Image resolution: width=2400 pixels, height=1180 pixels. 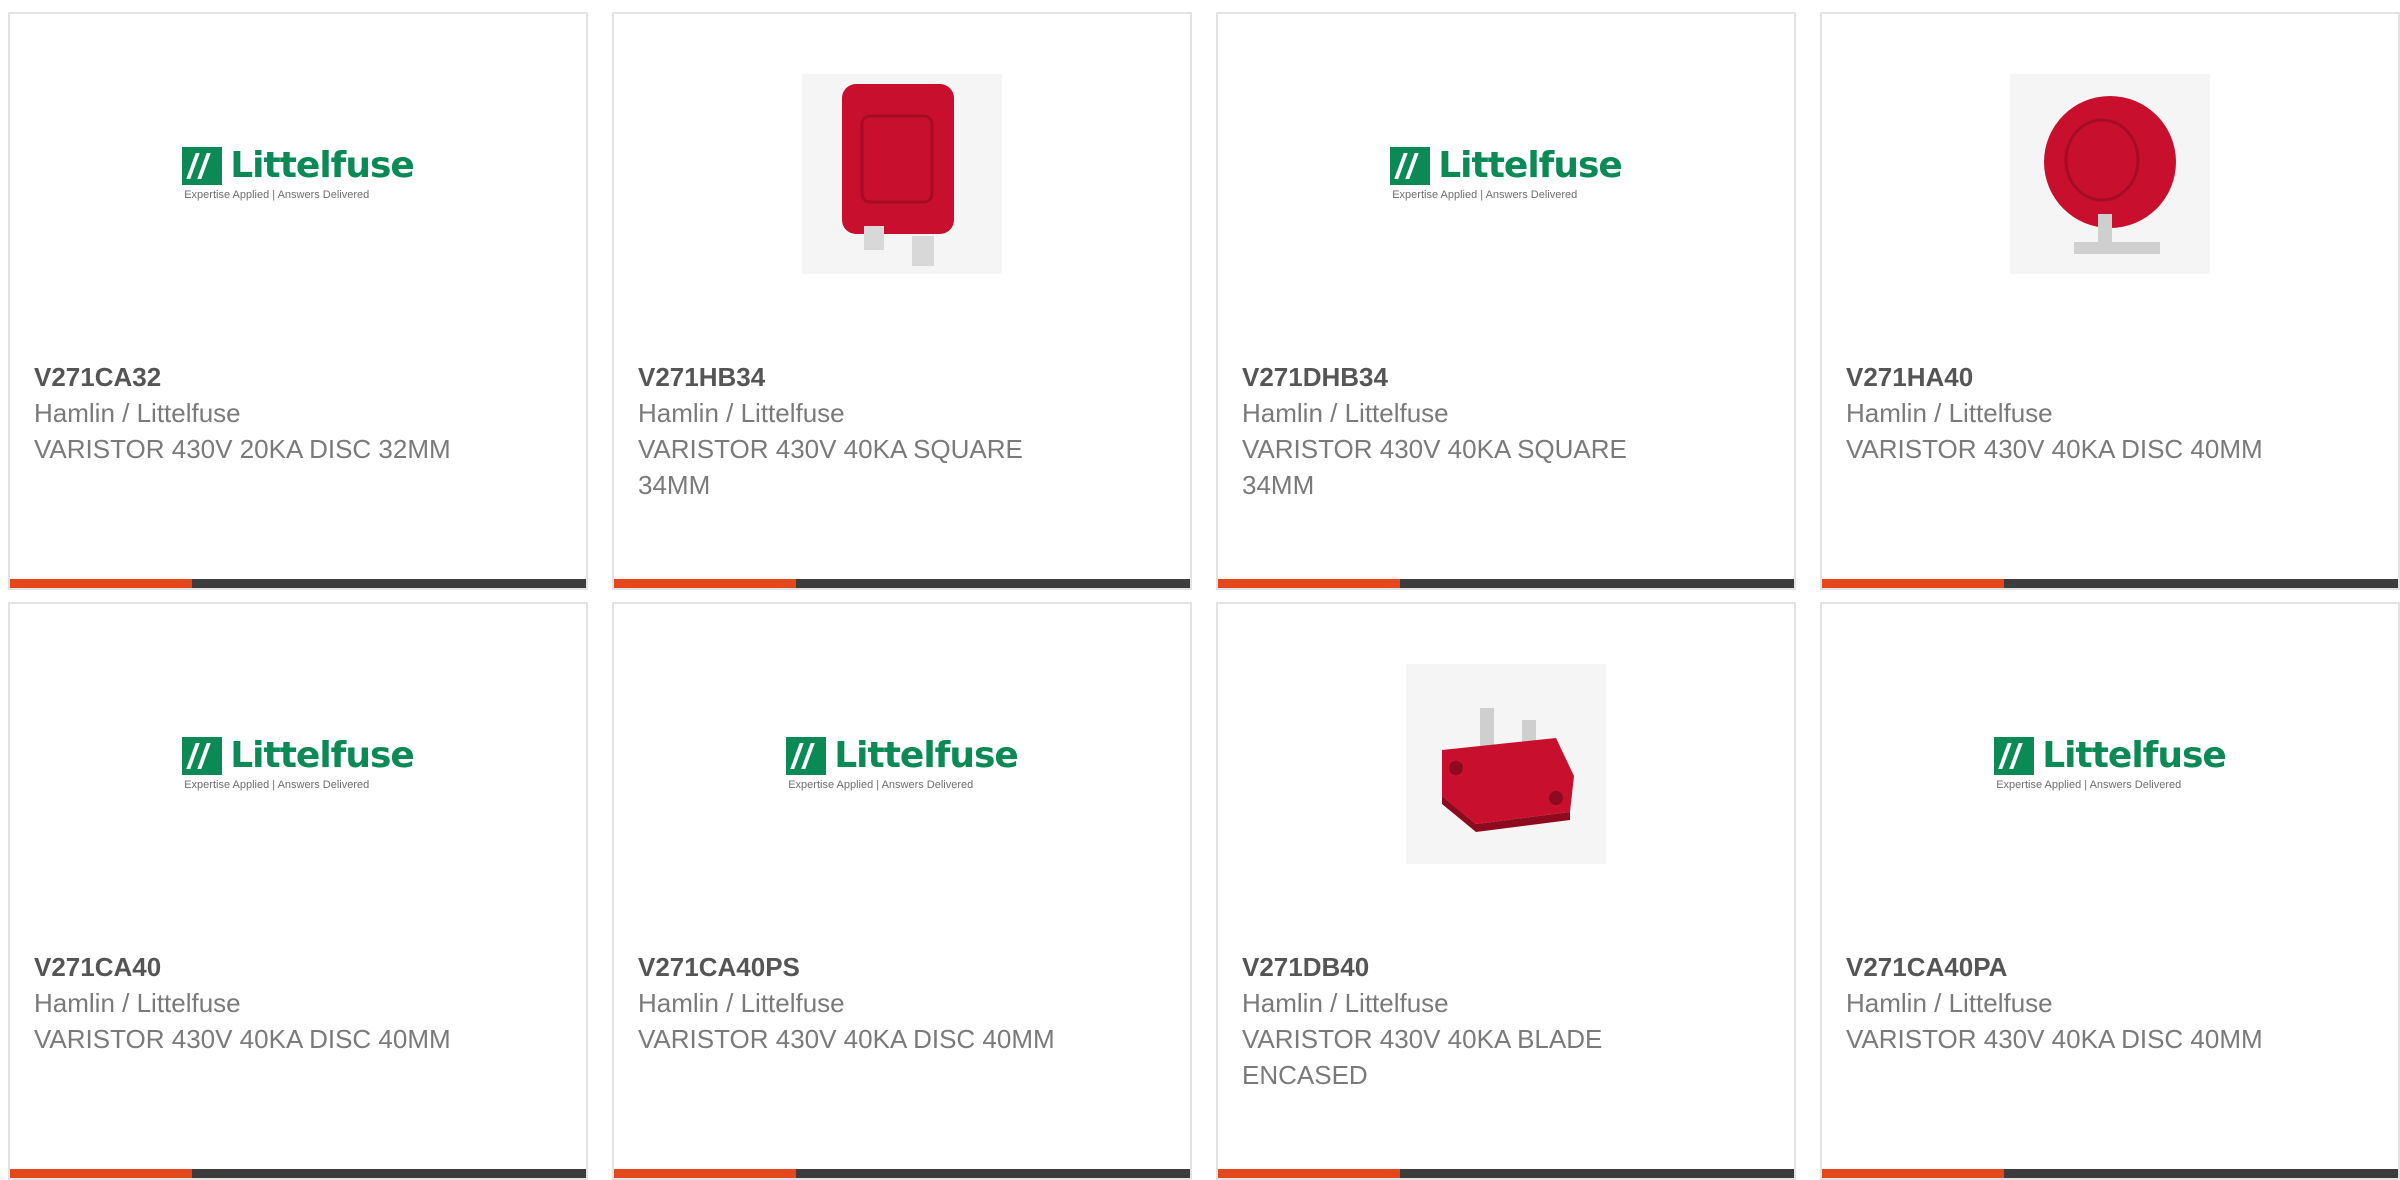 I want to click on blade-varistor-image, so click(x=1506, y=764).